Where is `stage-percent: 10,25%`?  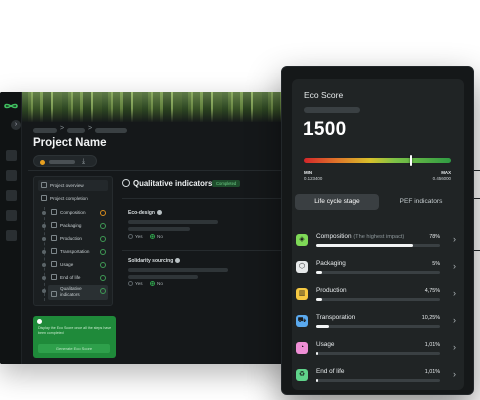 stage-percent: 10,25% is located at coordinates (430, 318).